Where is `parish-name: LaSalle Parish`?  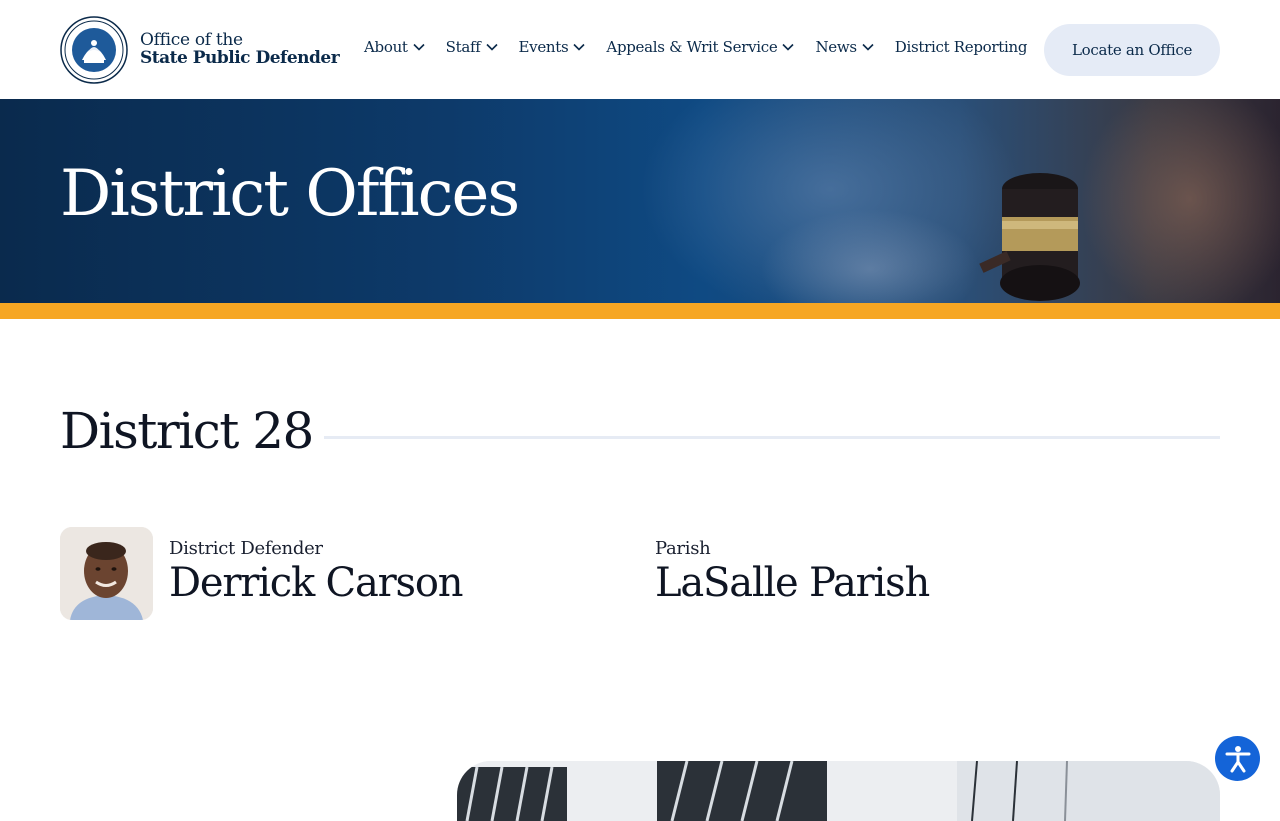
parish-name: LaSalle Parish is located at coordinates (792, 583).